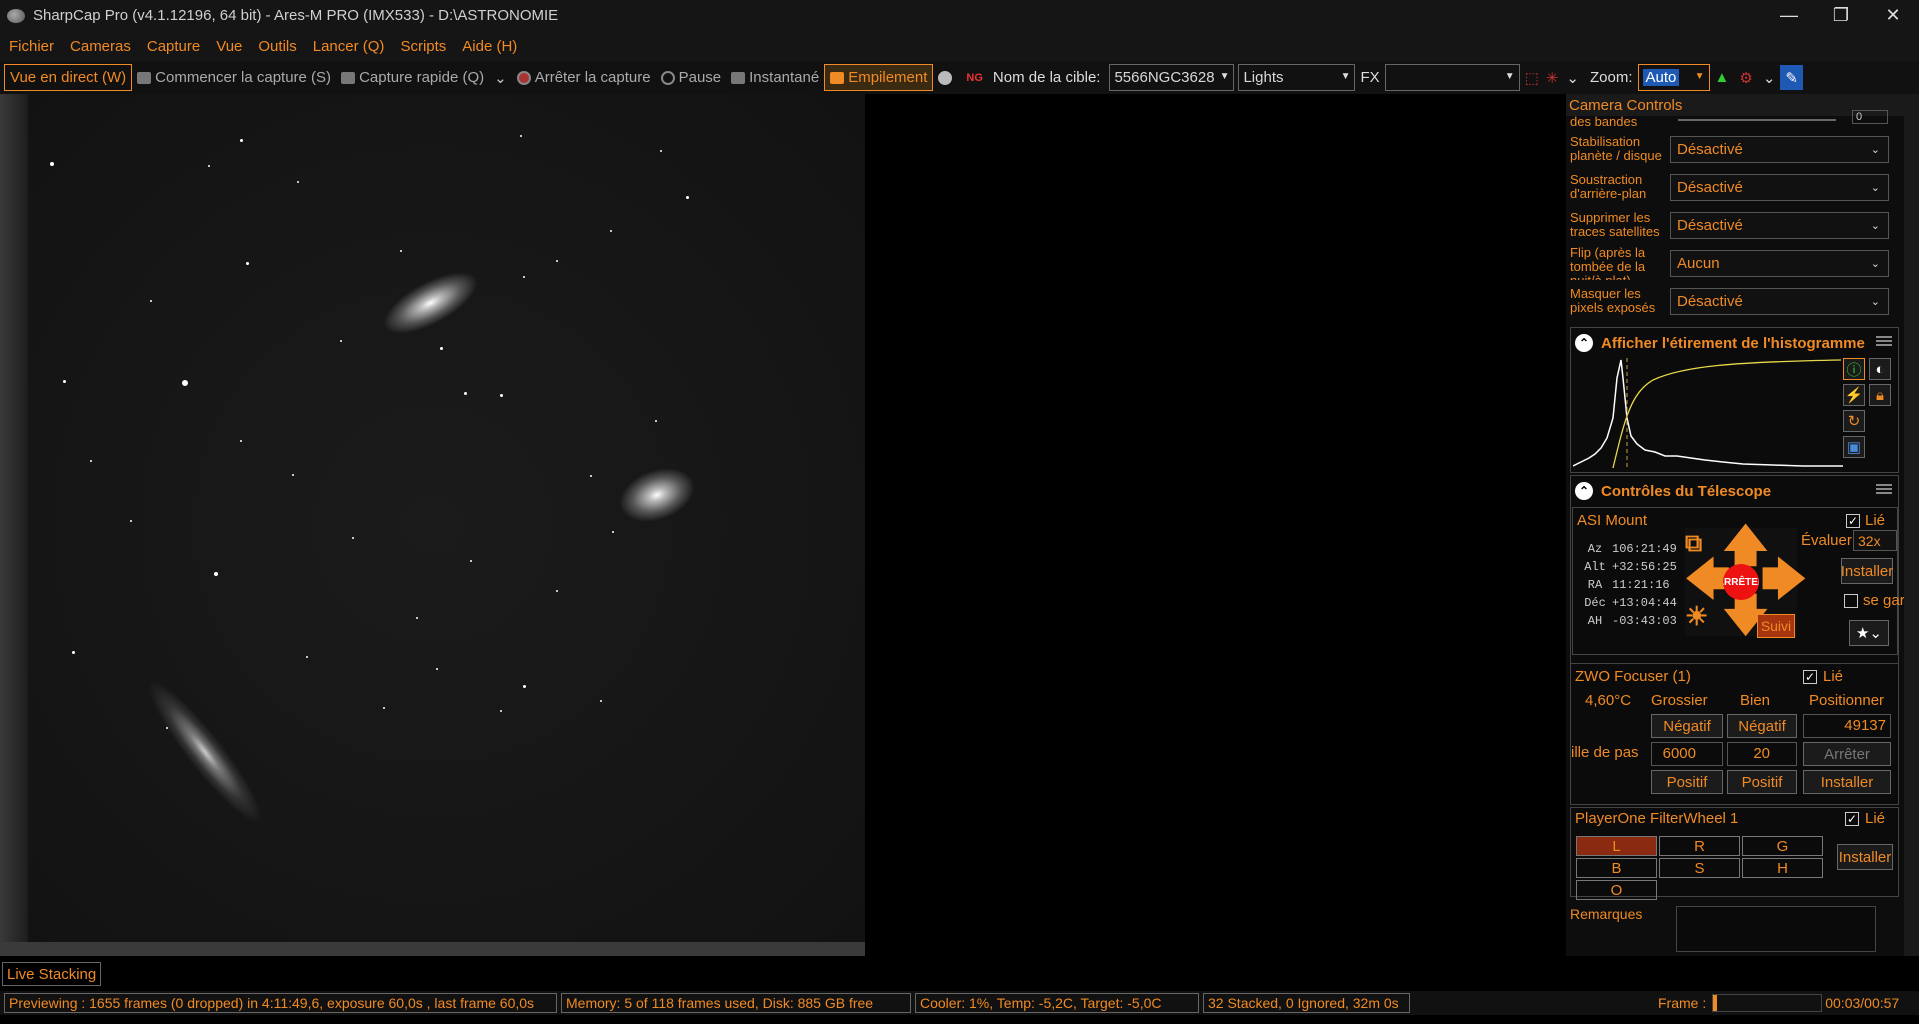  Describe the element at coordinates (423, 46) in the screenshot. I see `menu-scripts: Scripts` at that location.